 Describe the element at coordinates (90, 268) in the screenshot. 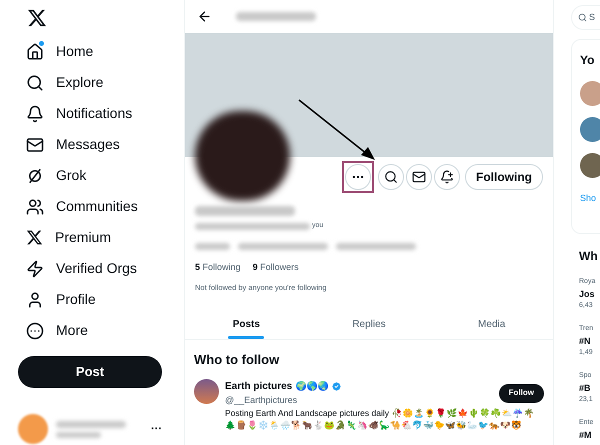

I see `nav-item: Verified Orgs` at that location.